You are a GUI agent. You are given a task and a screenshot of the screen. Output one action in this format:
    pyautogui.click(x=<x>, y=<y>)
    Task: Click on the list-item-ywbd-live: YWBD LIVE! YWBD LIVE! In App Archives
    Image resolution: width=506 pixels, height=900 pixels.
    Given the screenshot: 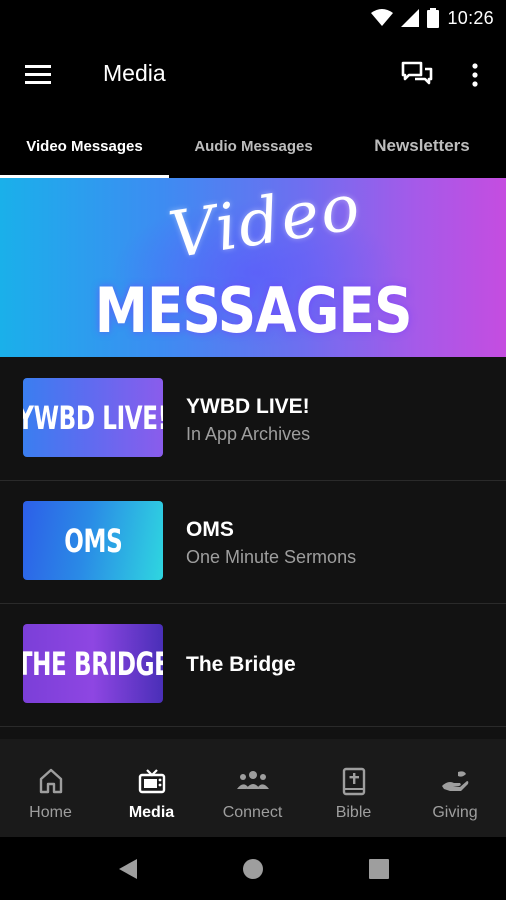 What is the action you would take?
    pyautogui.click(x=253, y=419)
    